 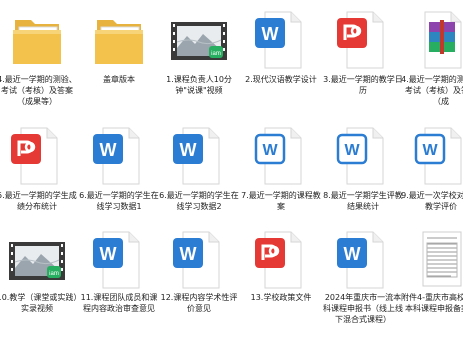 I want to click on file-item: 3.最近一学期的教学日历, so click(x=363, y=55).